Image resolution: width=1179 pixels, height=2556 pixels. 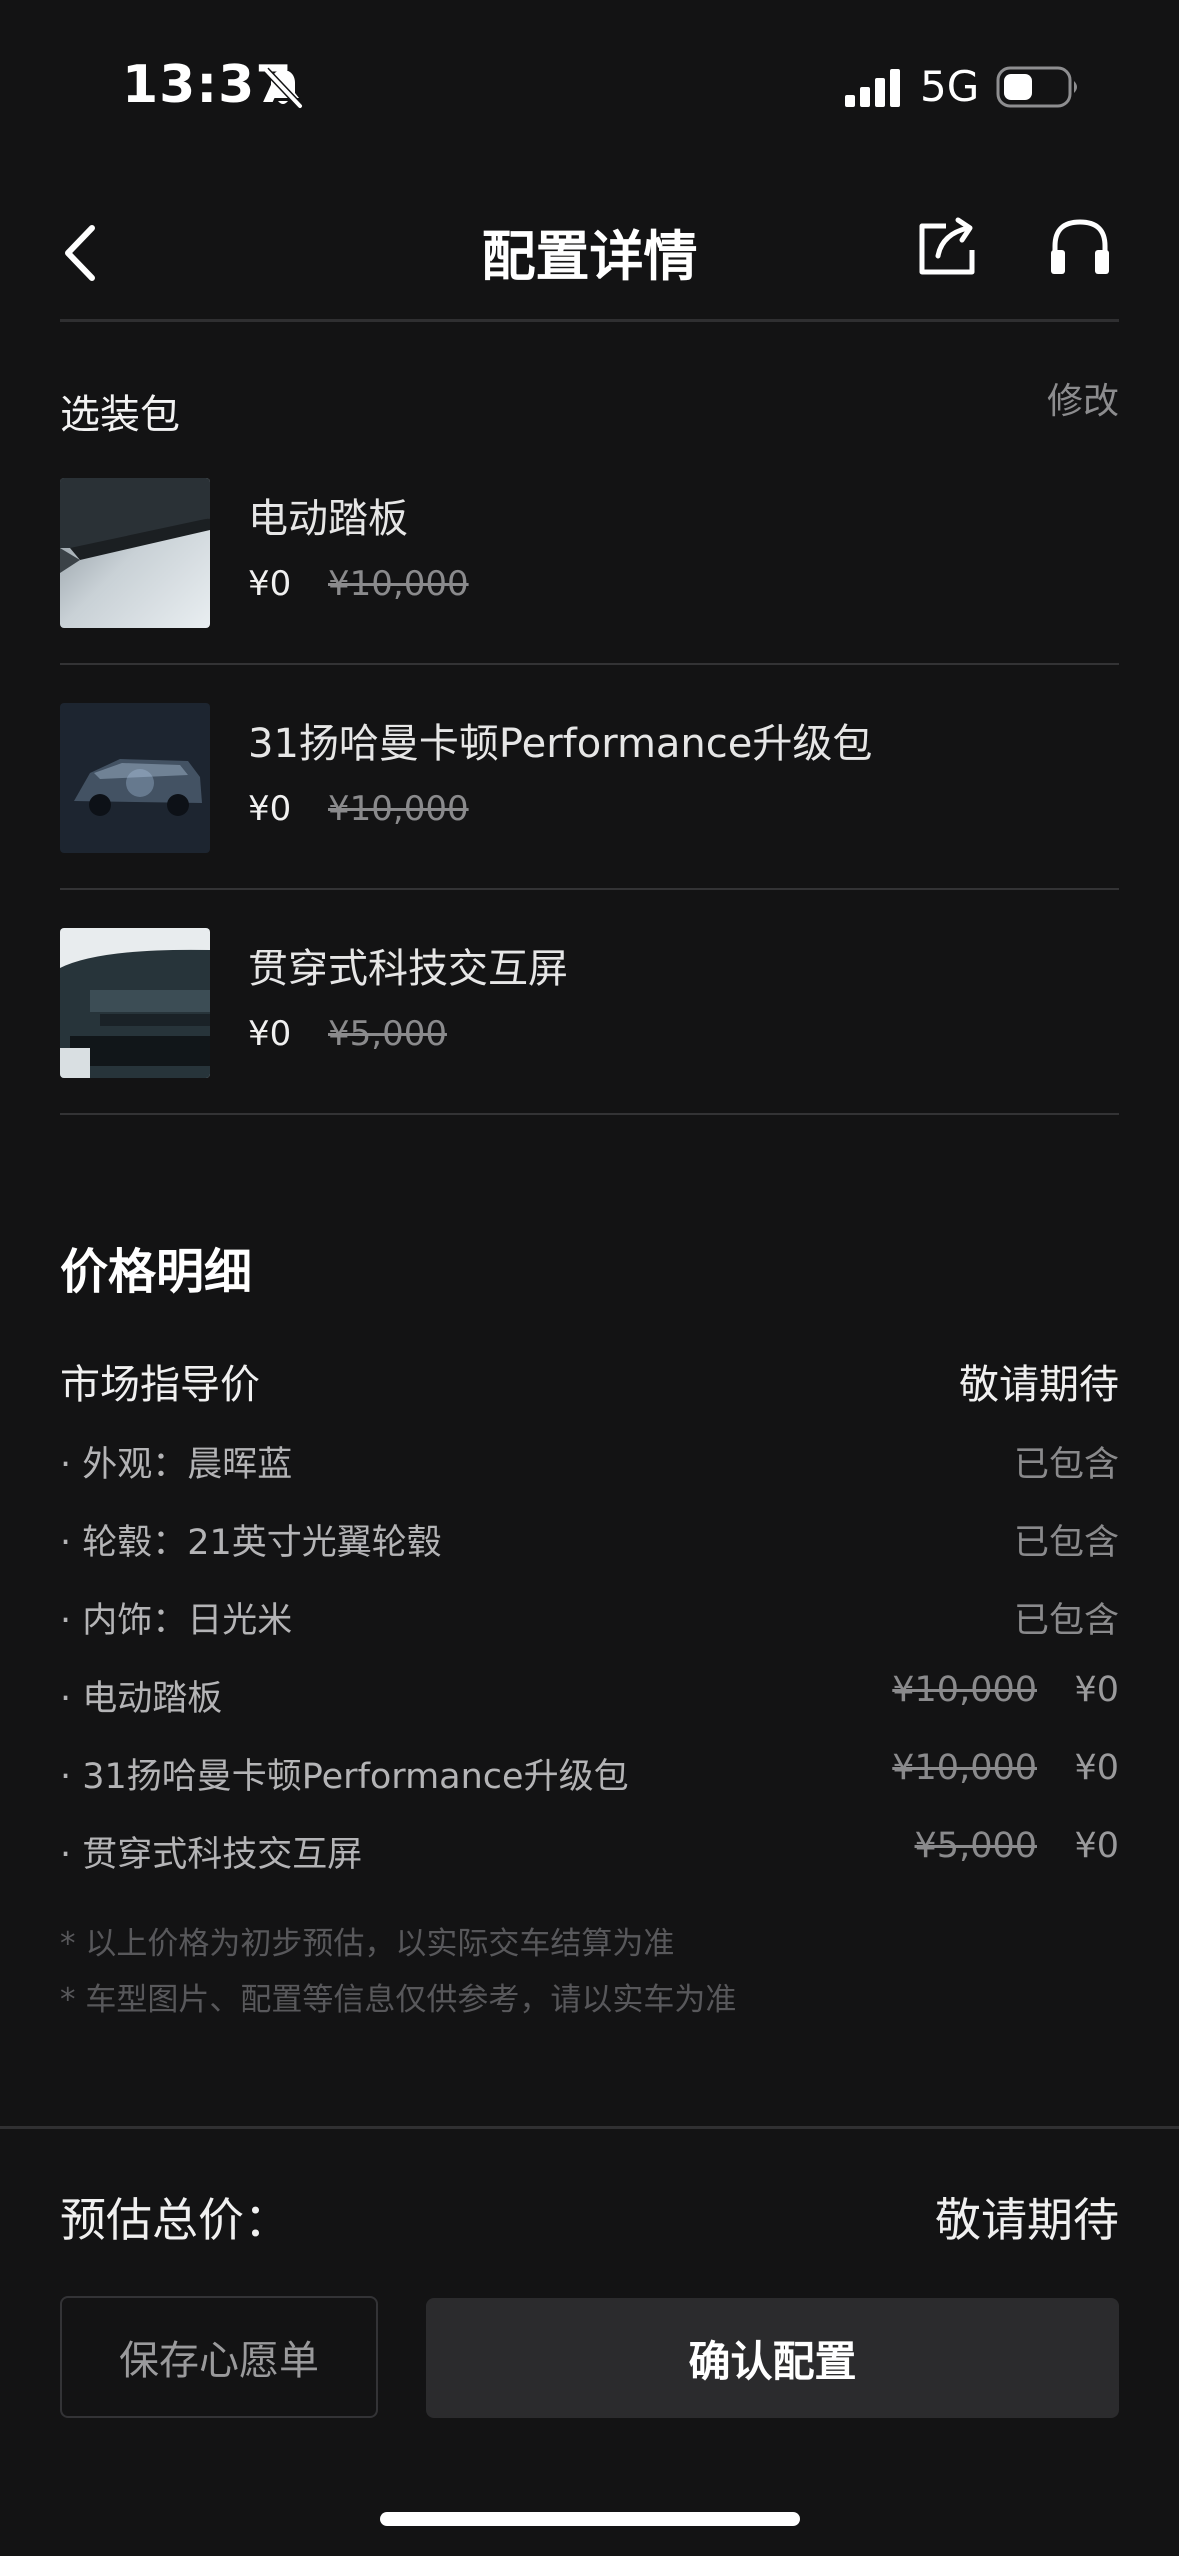 I want to click on price-row-audio-package: · 31扬哈曼卡顿Performance升级包 ¥10,000 ¥0, so click(x=589, y=1778).